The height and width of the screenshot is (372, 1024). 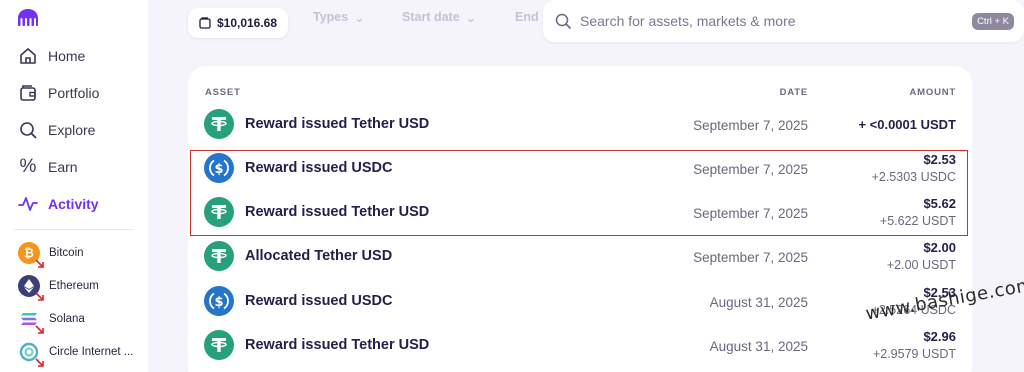 I want to click on row-amount-crypto: +2.00 USDT, so click(x=921, y=265).